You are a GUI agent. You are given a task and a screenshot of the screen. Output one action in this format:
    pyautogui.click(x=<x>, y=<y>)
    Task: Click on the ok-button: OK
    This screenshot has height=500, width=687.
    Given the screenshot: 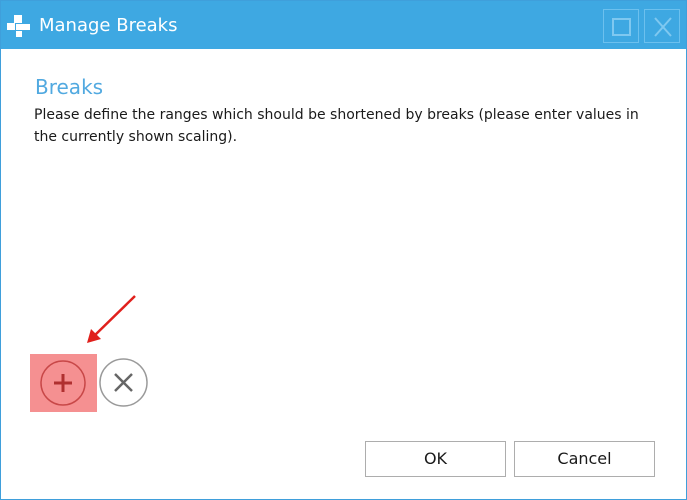 What is the action you would take?
    pyautogui.click(x=435, y=459)
    